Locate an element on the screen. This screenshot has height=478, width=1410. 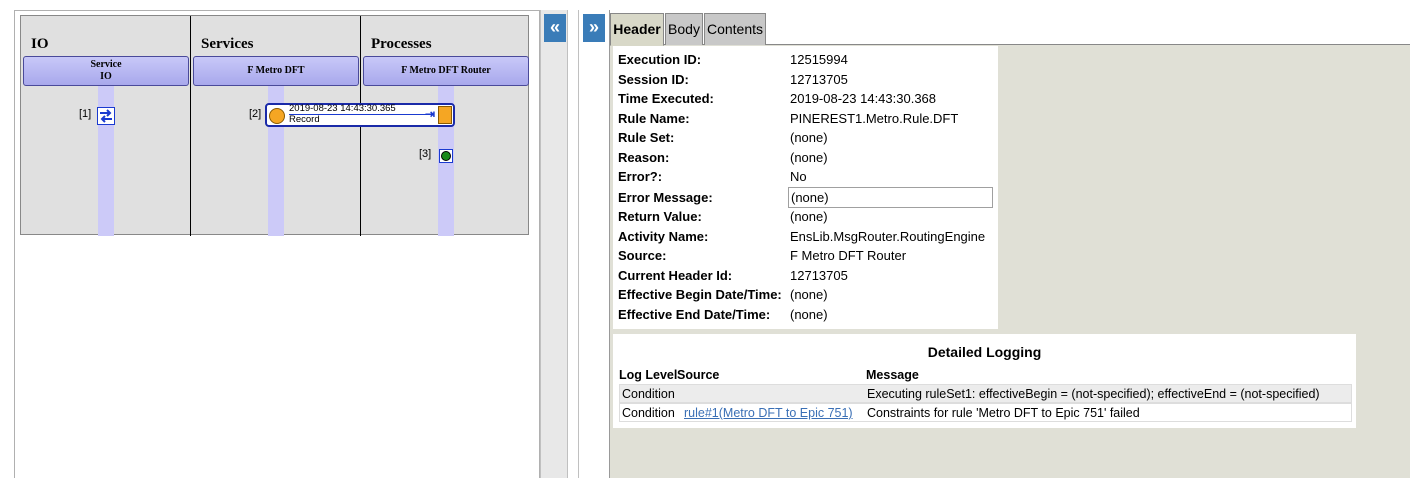
row-rule-name: Rule Name: PINEREST1.Metro.Rule.DFT is located at coordinates (788, 118).